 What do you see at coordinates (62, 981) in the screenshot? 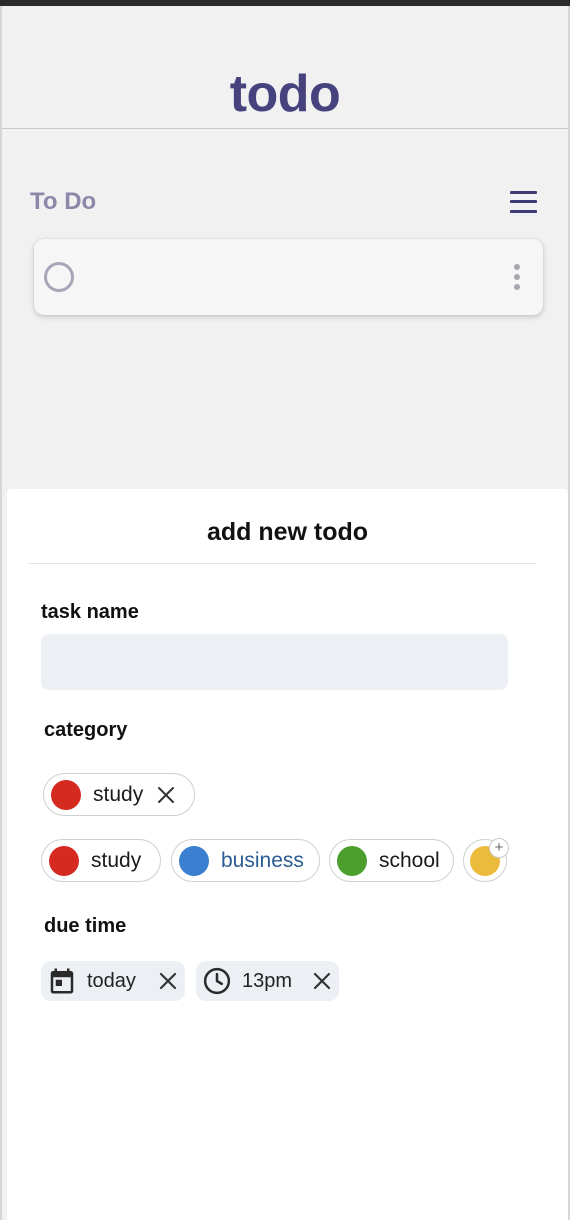
I see `calendar-icon` at bounding box center [62, 981].